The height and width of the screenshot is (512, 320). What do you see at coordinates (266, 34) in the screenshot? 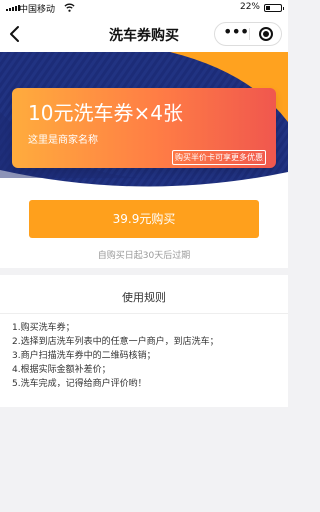
I see `close-mini-program-icon` at bounding box center [266, 34].